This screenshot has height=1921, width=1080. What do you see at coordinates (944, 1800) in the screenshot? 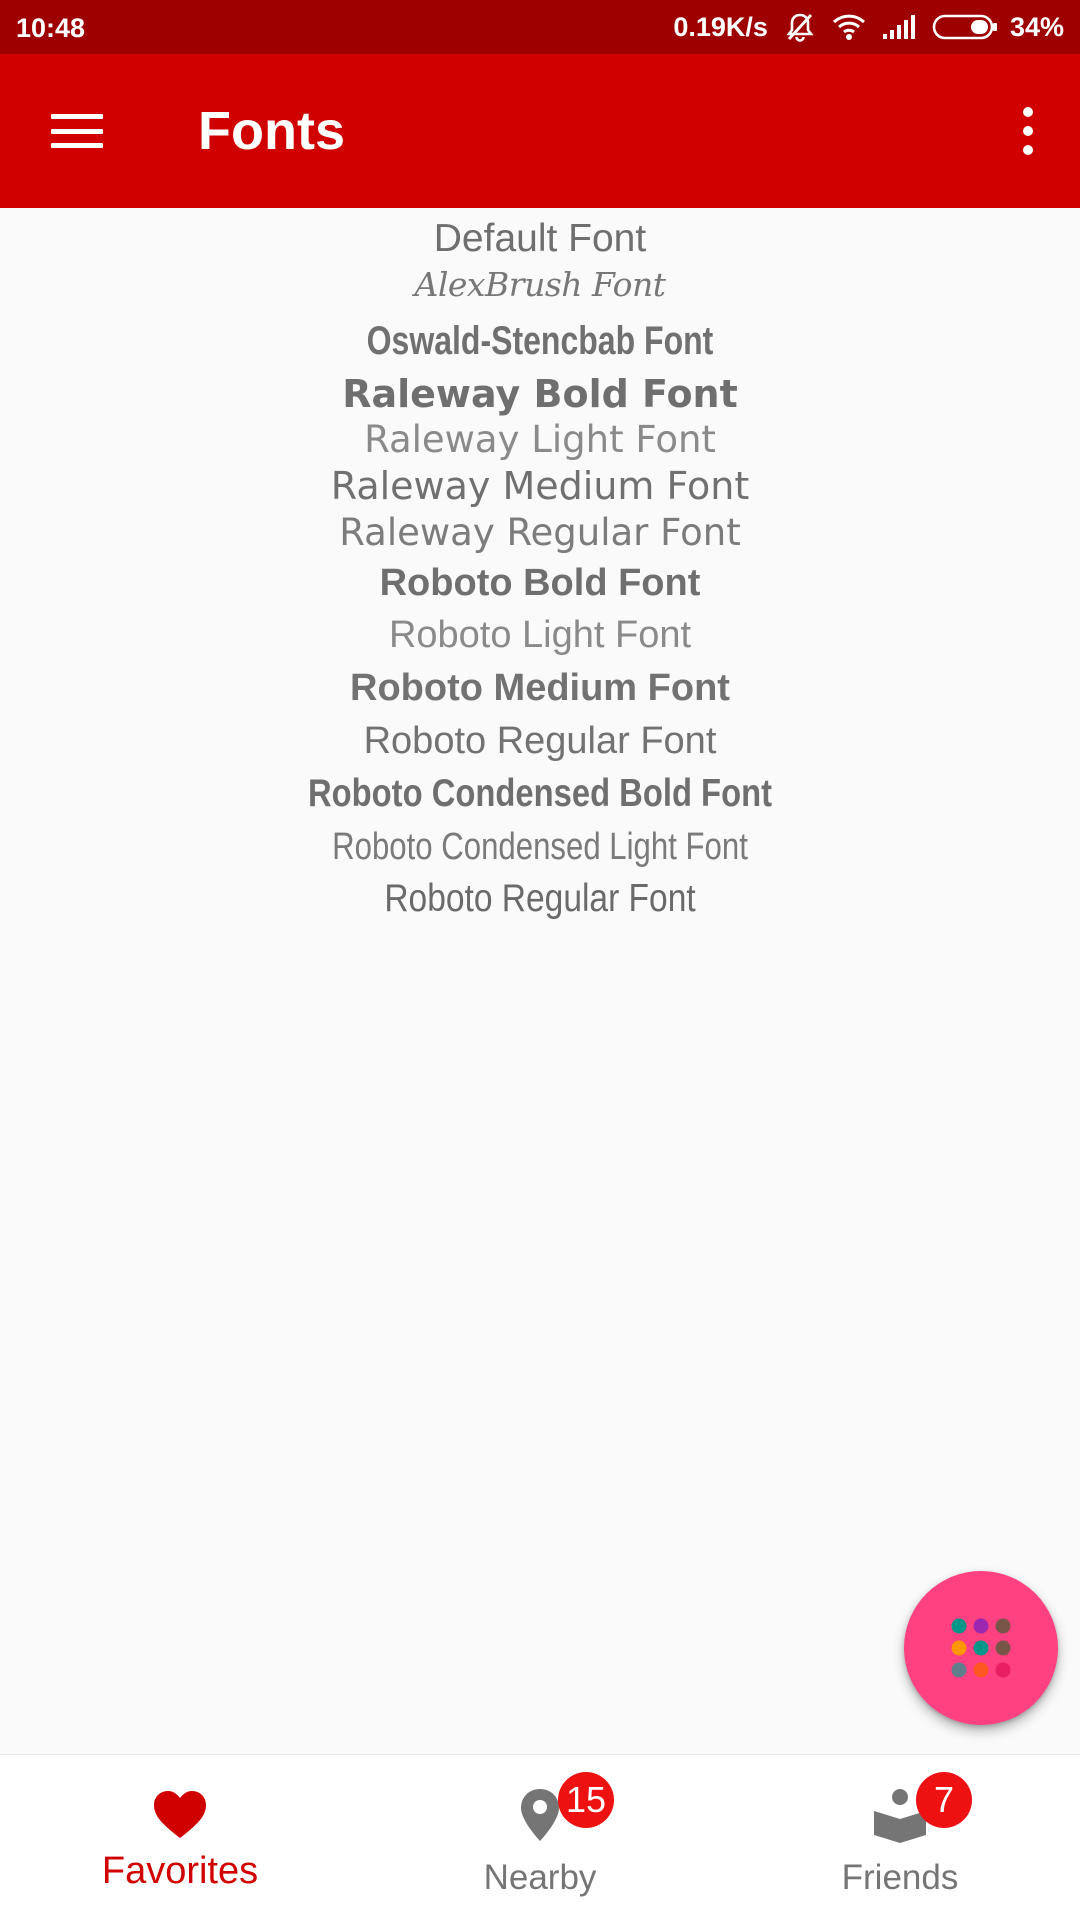
I see `friends-badge: 7` at bounding box center [944, 1800].